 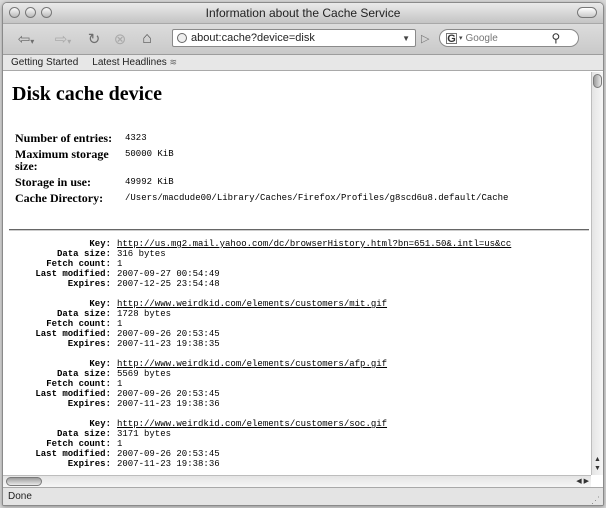 I want to click on search-engine-dropdown-icon: ▾, so click(x=461, y=38).